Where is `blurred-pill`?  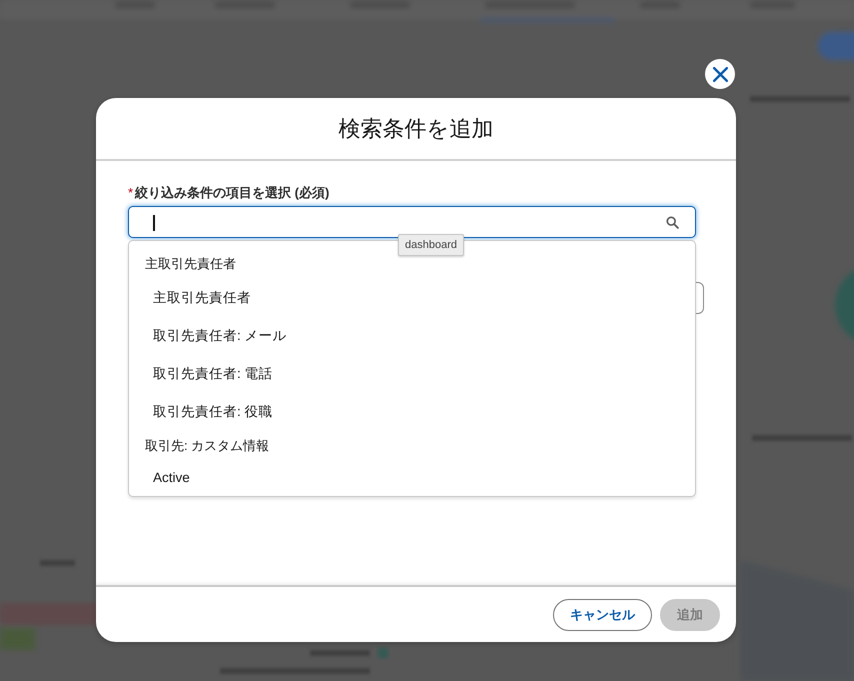 blurred-pill is located at coordinates (836, 46).